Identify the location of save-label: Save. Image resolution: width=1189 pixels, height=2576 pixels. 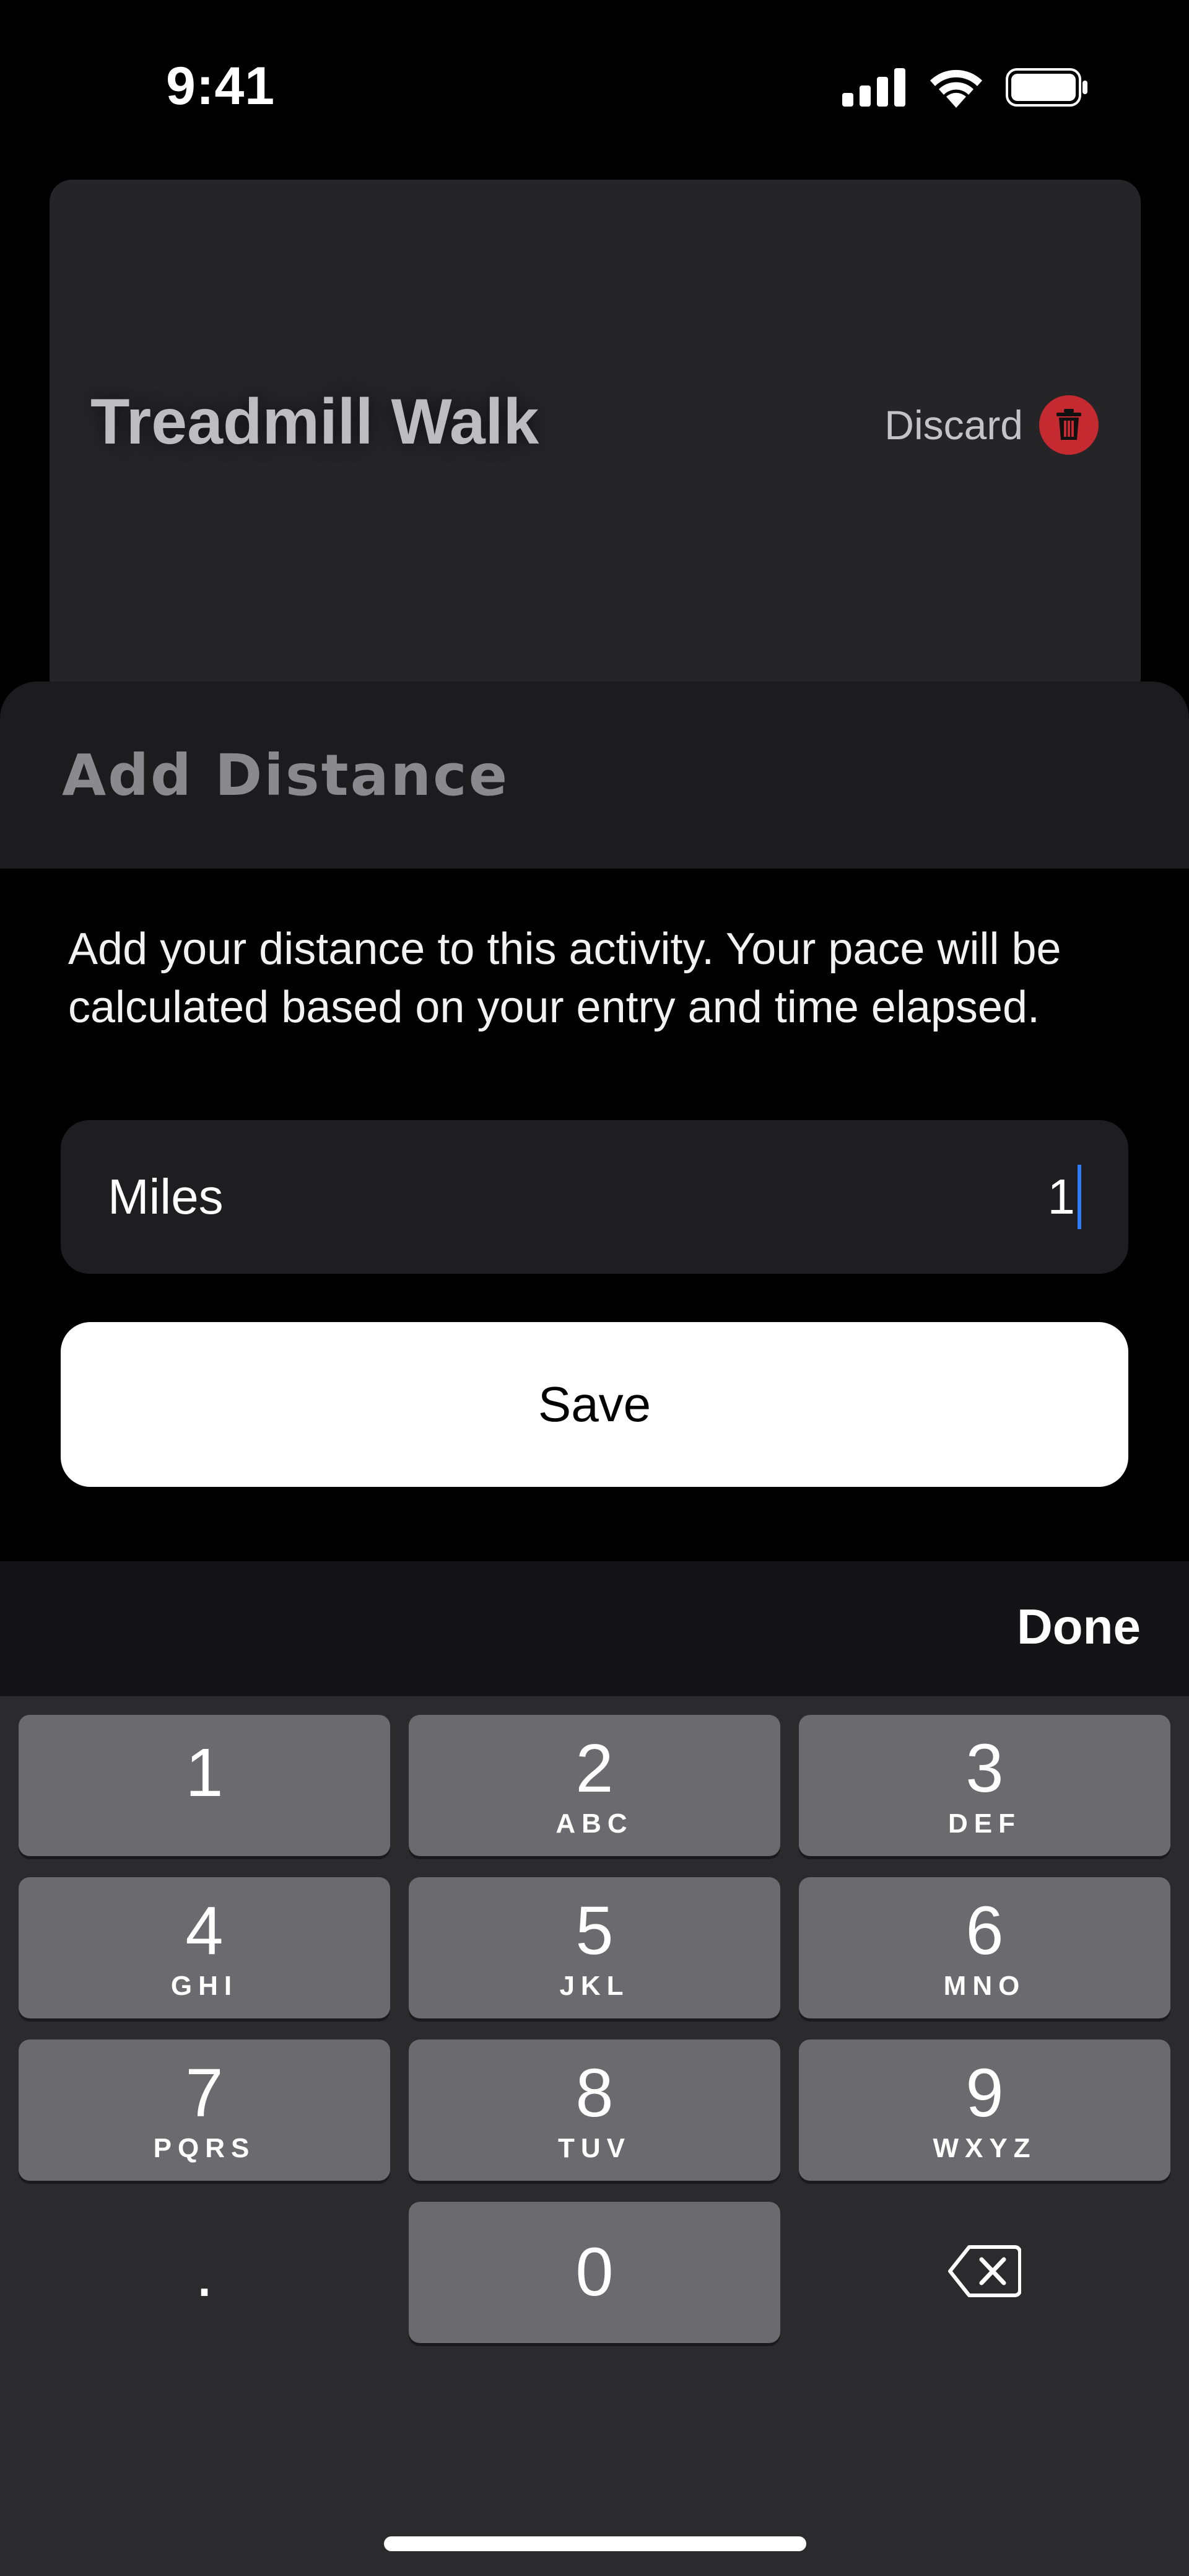
(594, 1404).